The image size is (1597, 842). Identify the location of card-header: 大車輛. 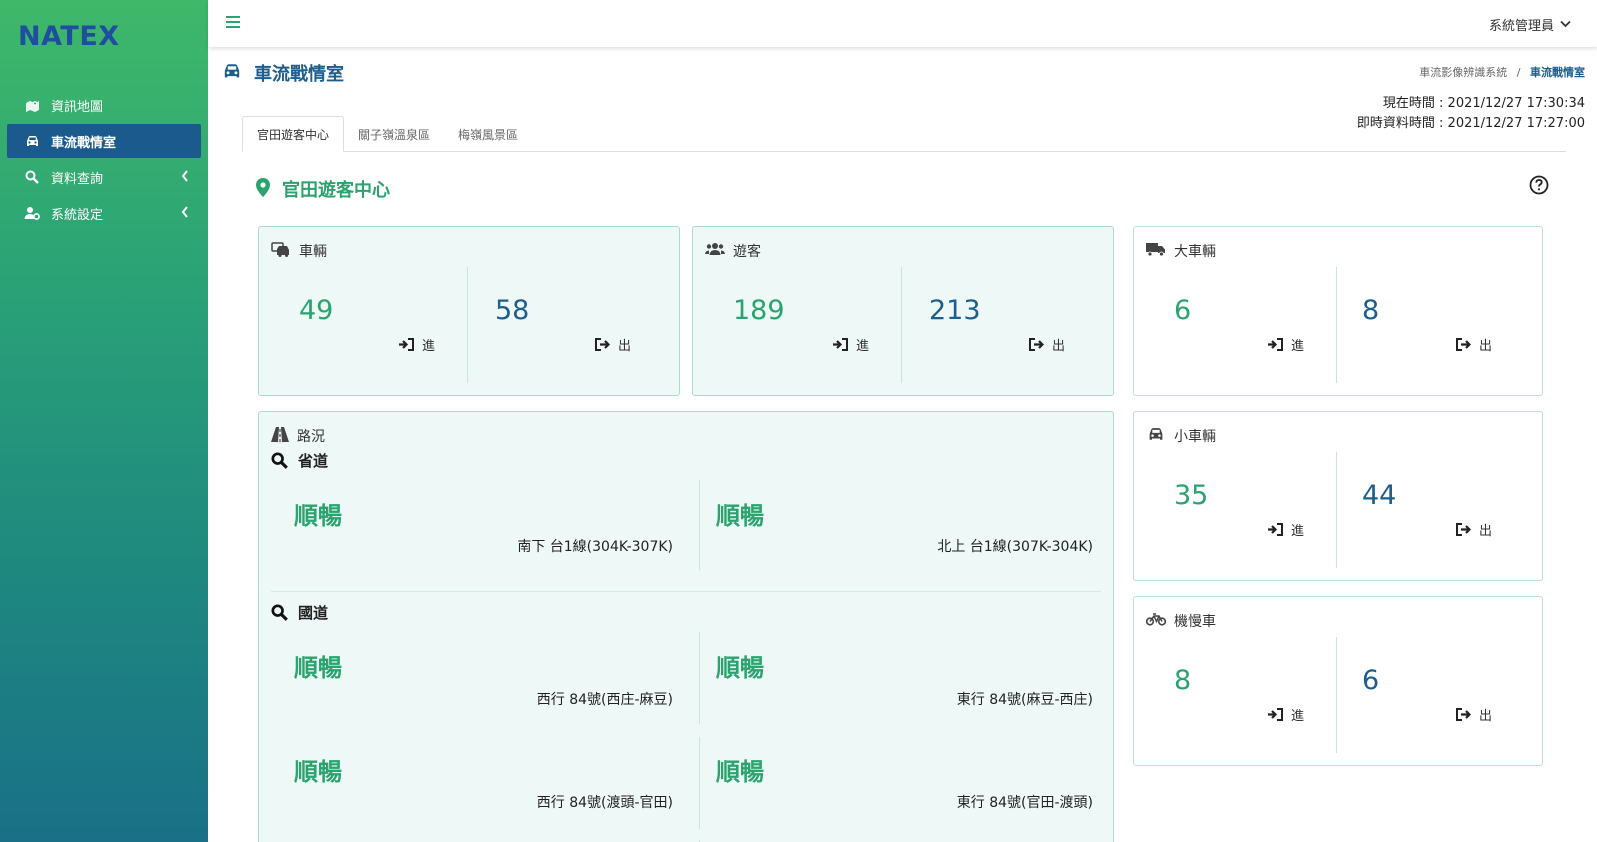
(1181, 251).